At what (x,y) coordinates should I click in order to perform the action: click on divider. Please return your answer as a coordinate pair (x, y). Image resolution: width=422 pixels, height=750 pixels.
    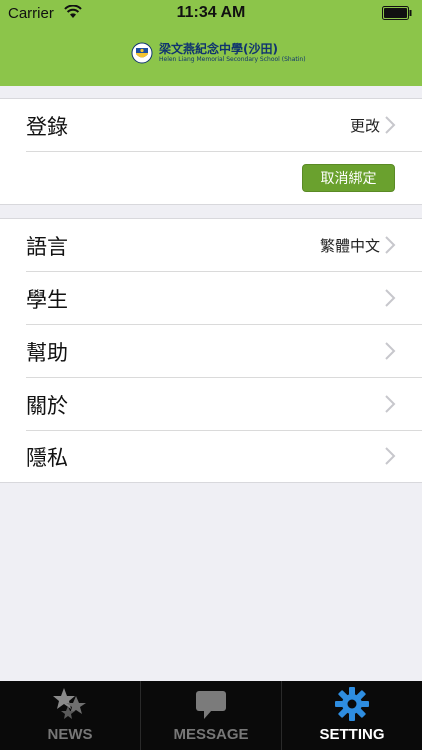
    Looking at the image, I should click on (224, 151).